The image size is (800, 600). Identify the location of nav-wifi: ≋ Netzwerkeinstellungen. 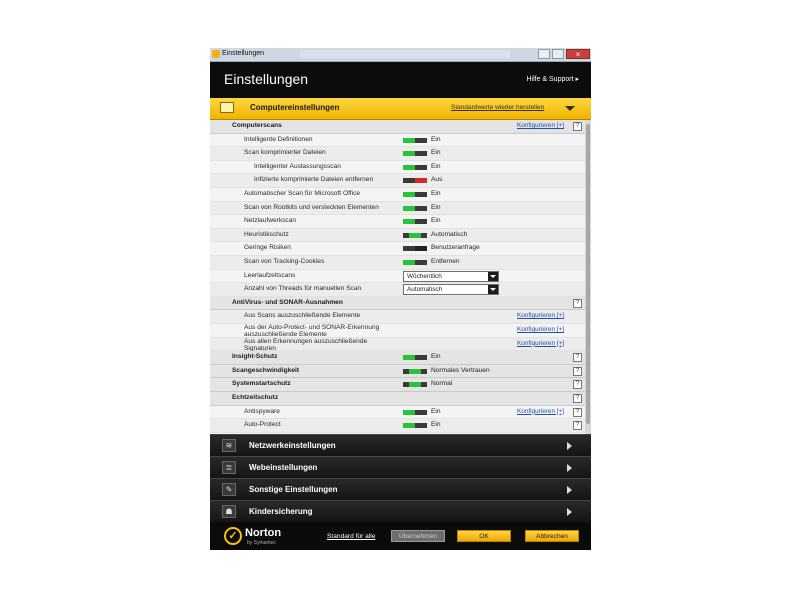
(400, 445).